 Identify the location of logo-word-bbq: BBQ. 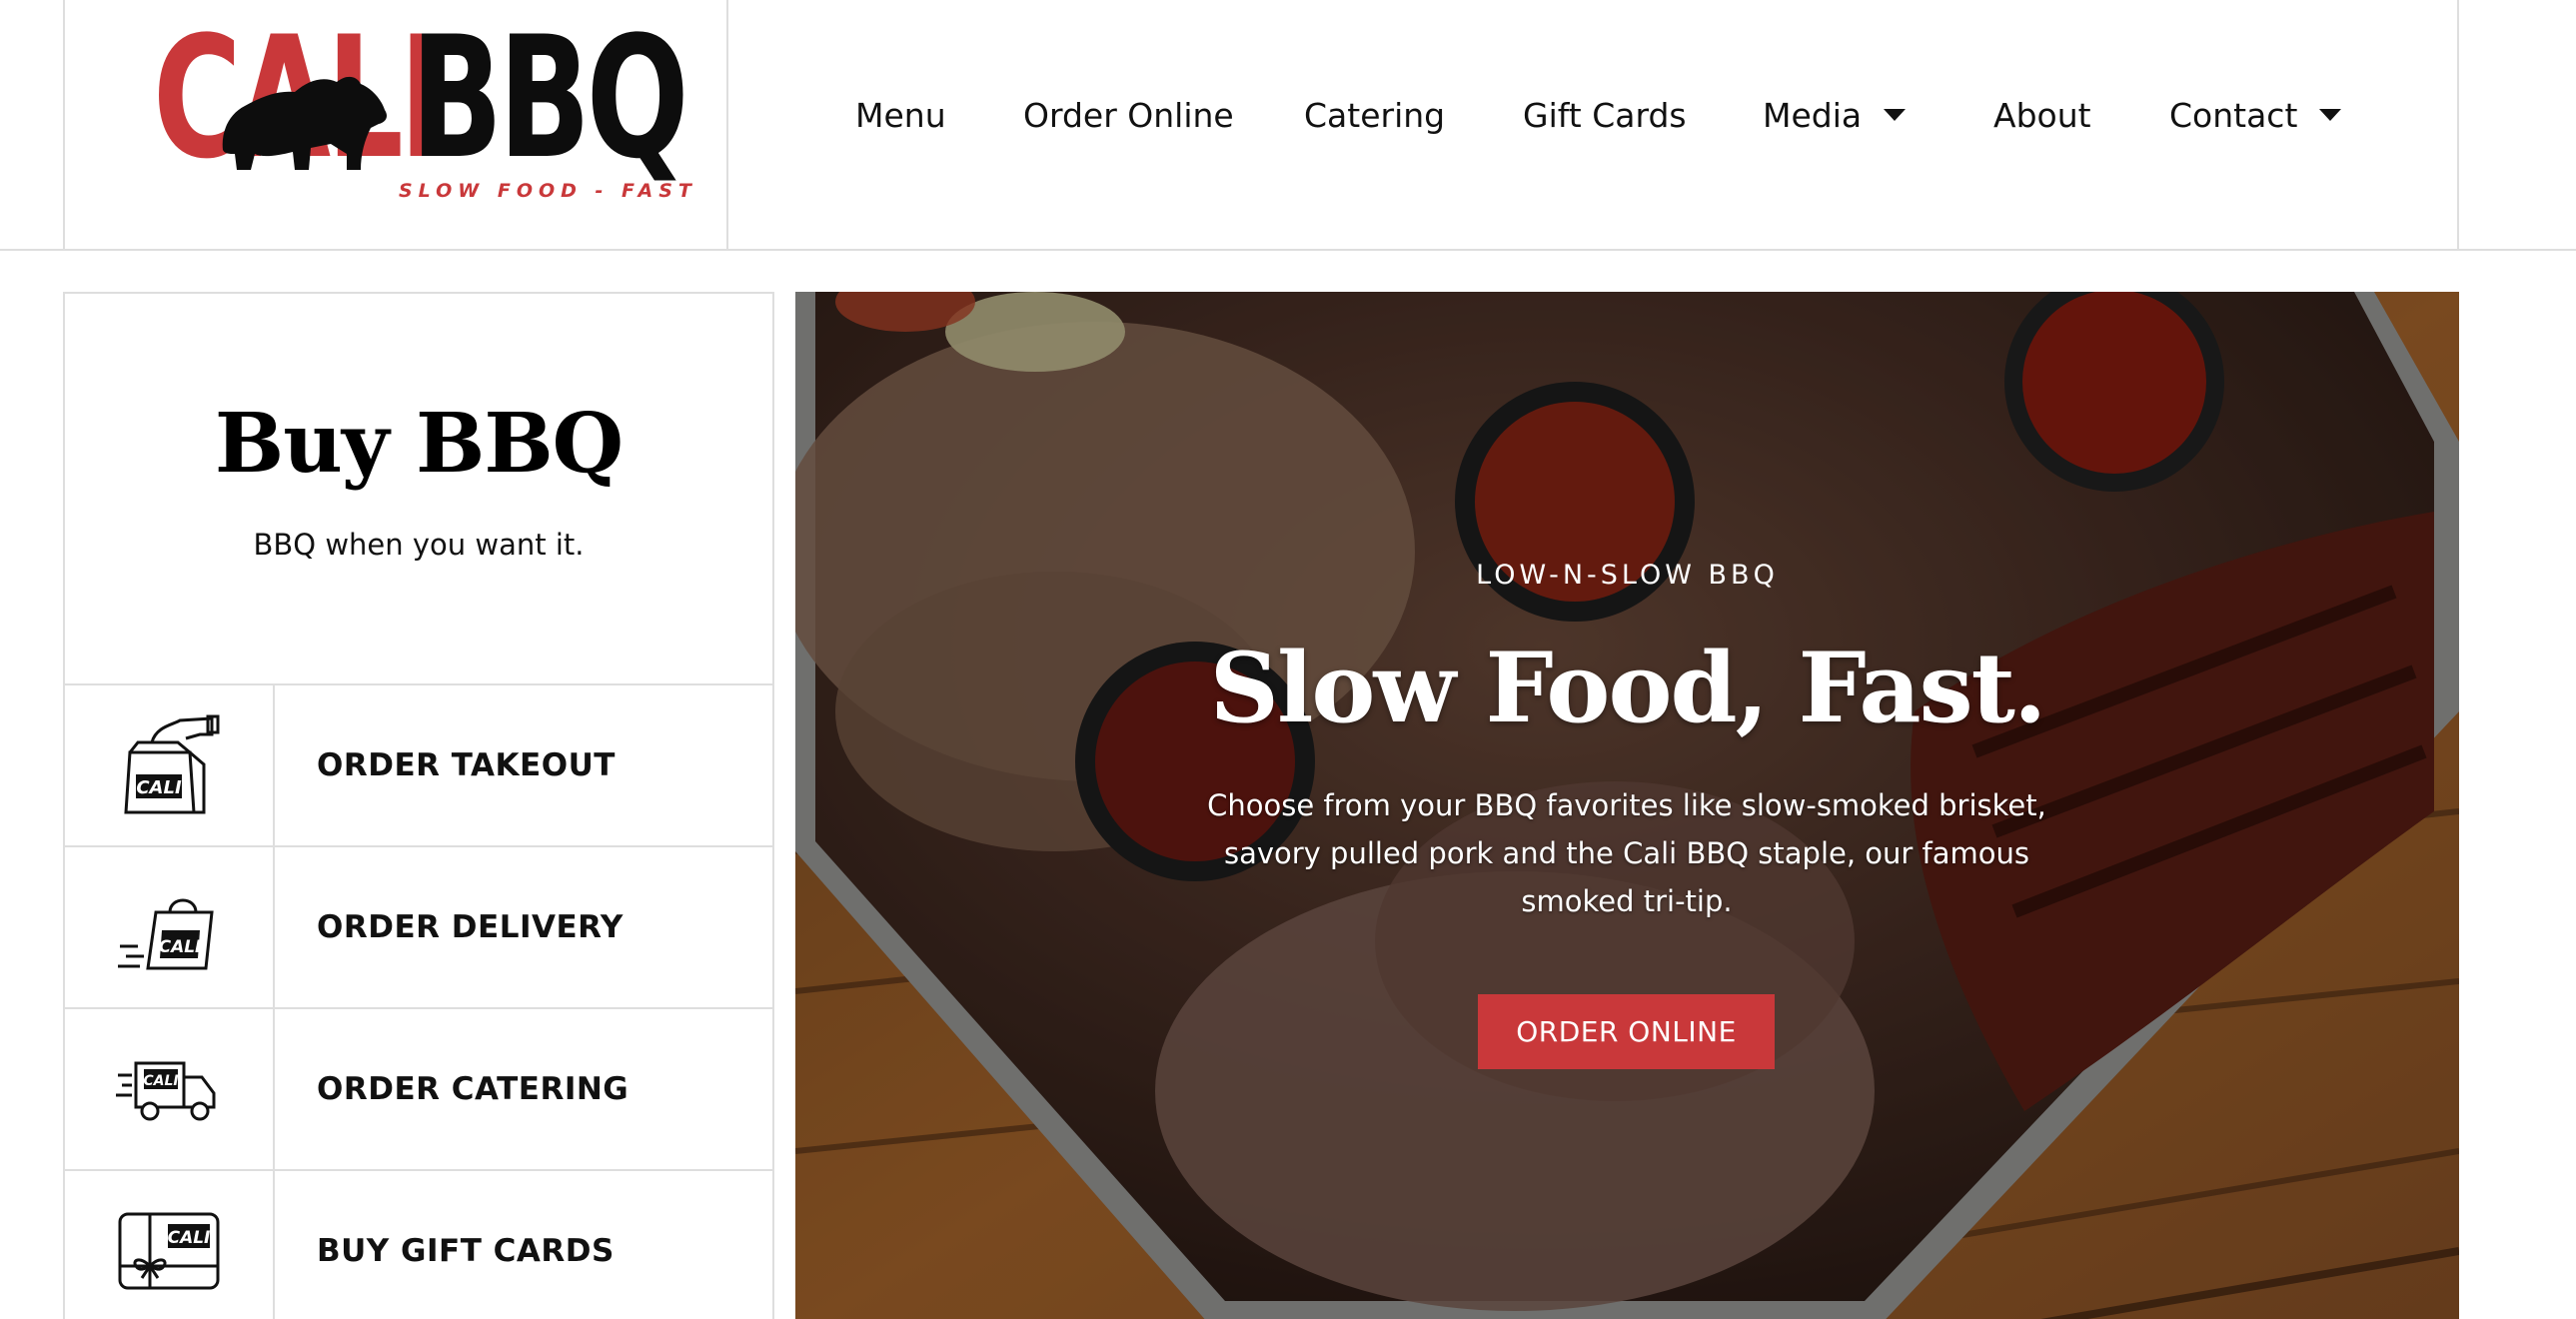
(550, 98).